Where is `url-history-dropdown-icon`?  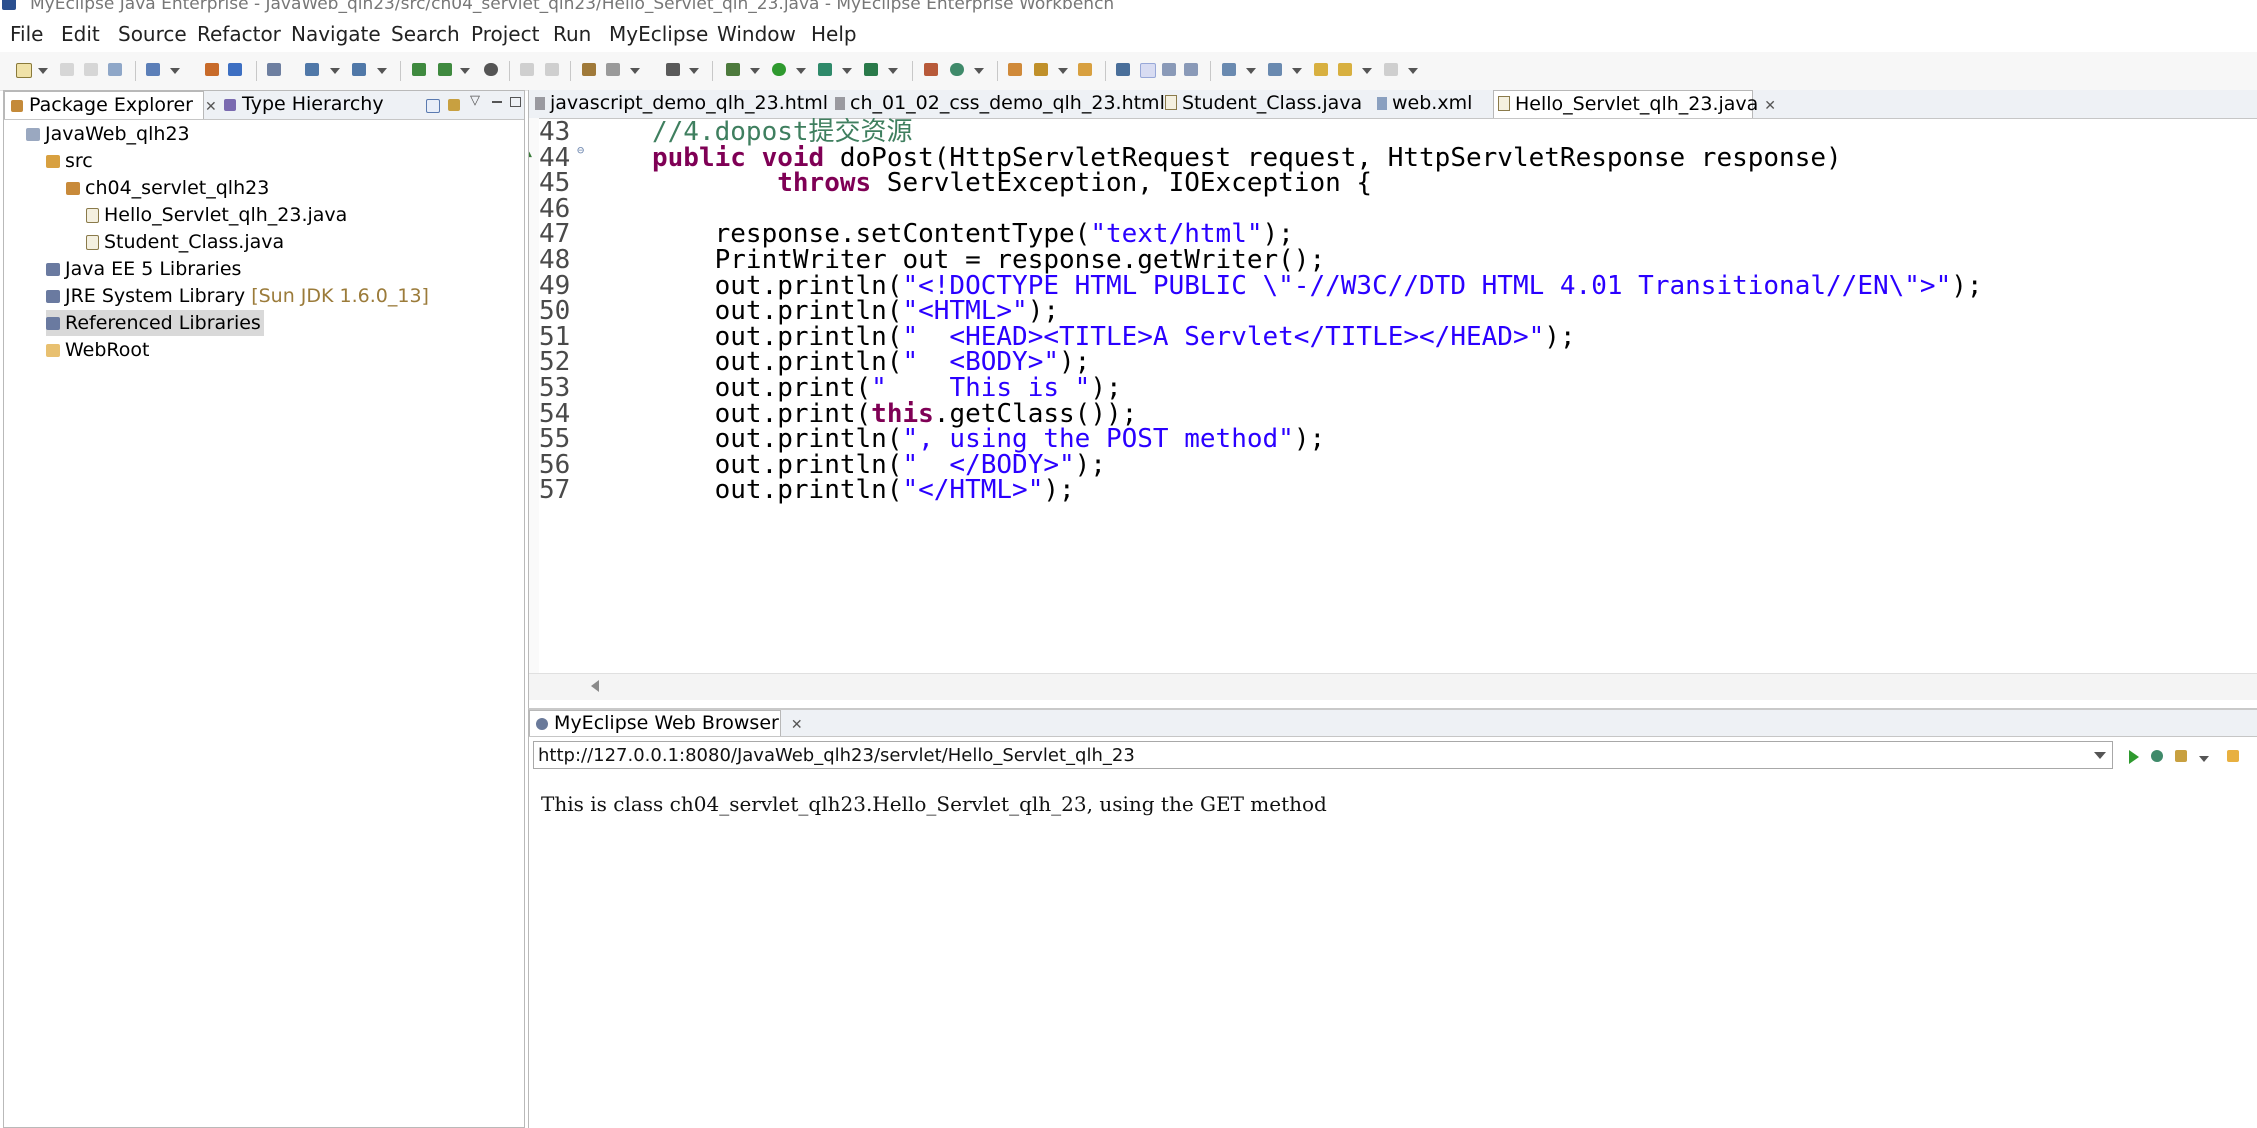
url-history-dropdown-icon is located at coordinates (2100, 755).